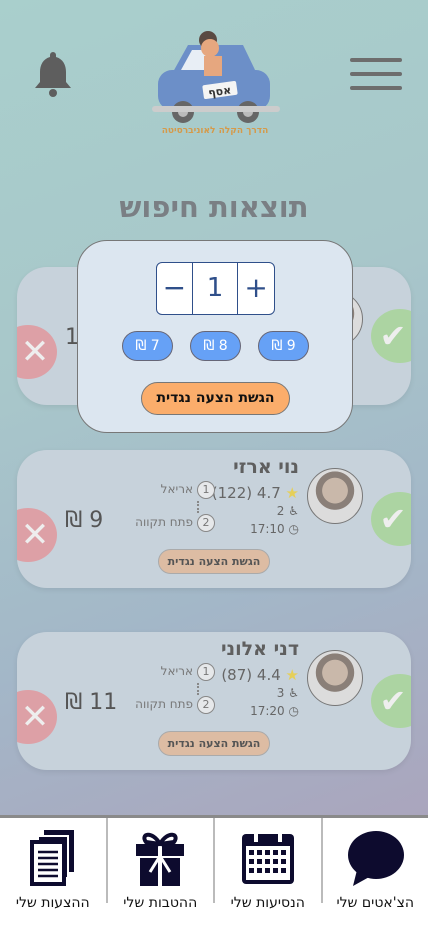  Describe the element at coordinates (147, 346) in the screenshot. I see `price-option-7: 7 ₪` at that location.